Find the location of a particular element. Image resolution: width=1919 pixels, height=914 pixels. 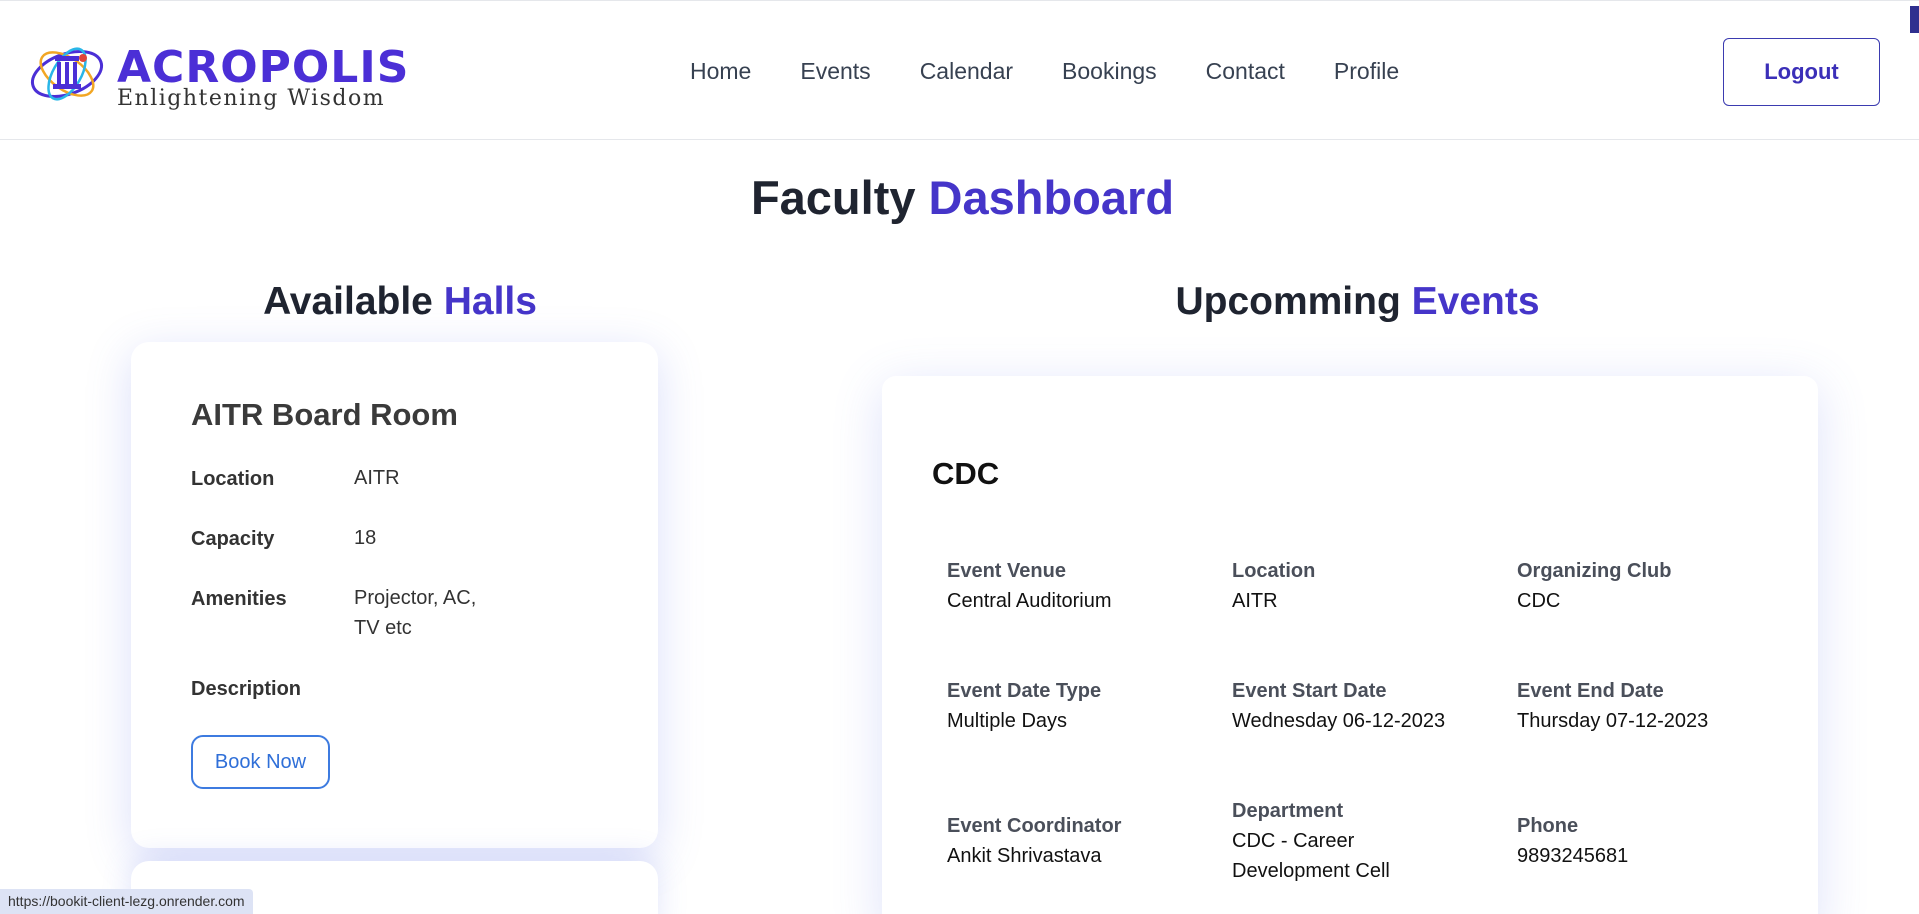

event-phone-label: Phone is located at coordinates (1548, 826).